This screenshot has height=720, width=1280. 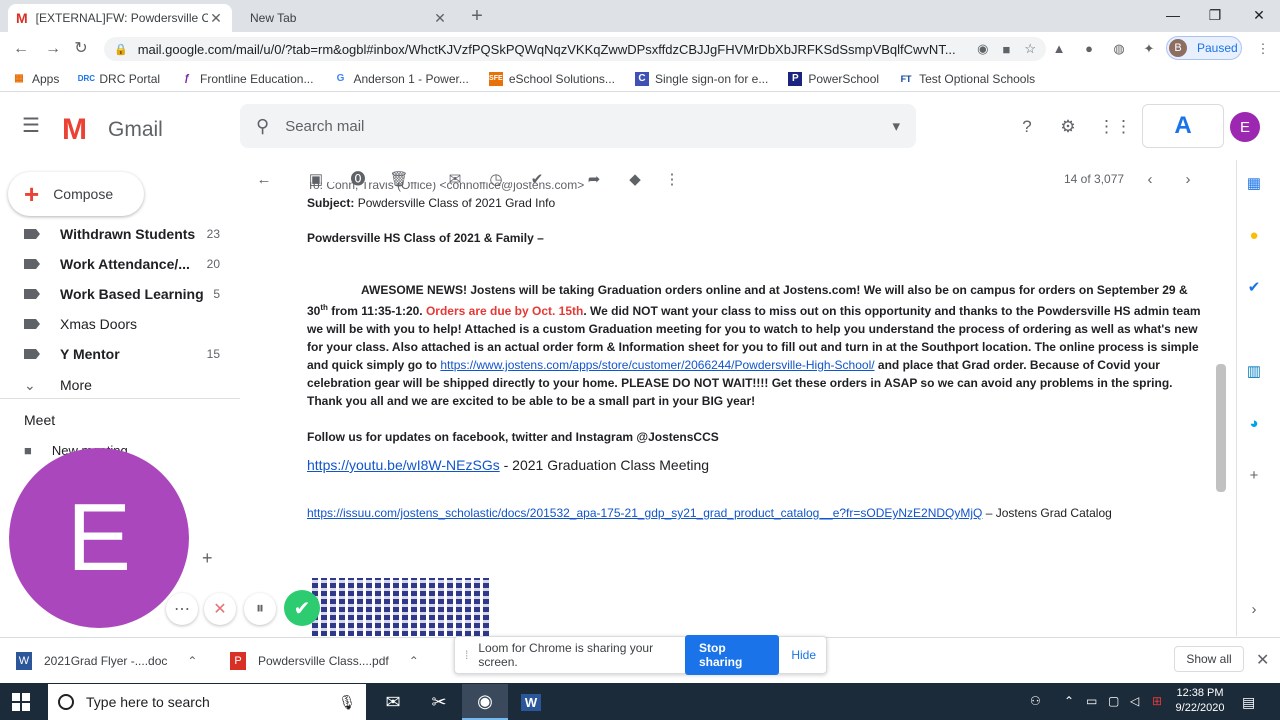 I want to click on window-close-icon: ✕, so click(x=1258, y=15).